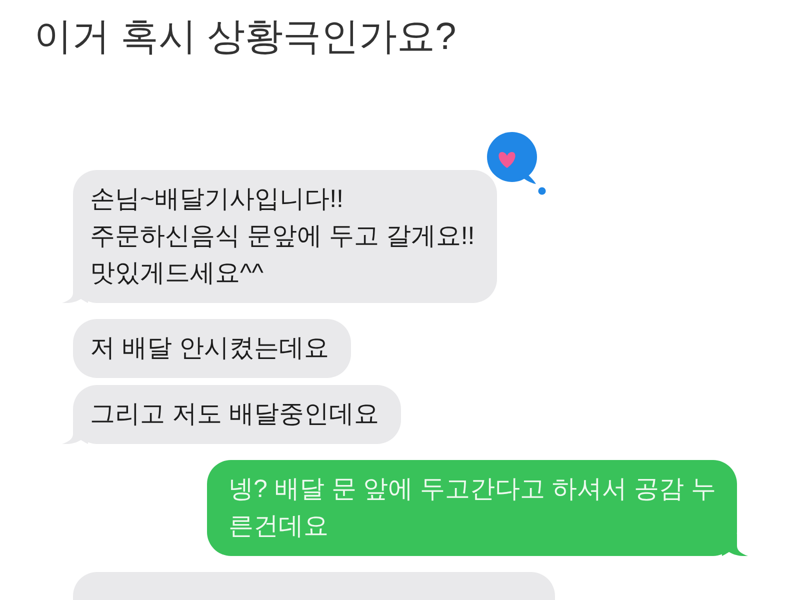 The height and width of the screenshot is (600, 800). Describe the element at coordinates (279, 236) in the screenshot. I see `message-bubble: 손님~배달기사입니다!! 주문하신음식 문앞에 두고 갈게요!! 맛있게드세요^^` at that location.